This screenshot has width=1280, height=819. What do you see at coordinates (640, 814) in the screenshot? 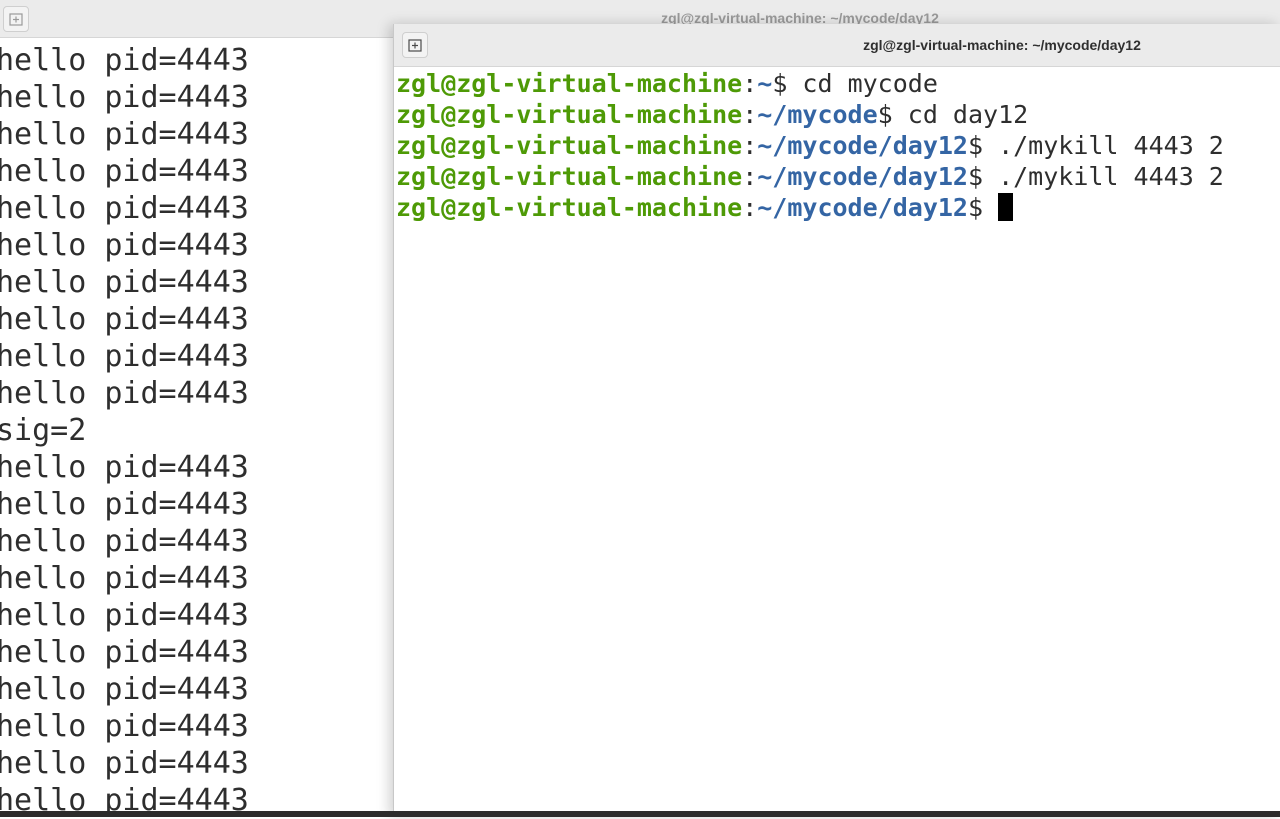
I see `taskbar-edge` at bounding box center [640, 814].